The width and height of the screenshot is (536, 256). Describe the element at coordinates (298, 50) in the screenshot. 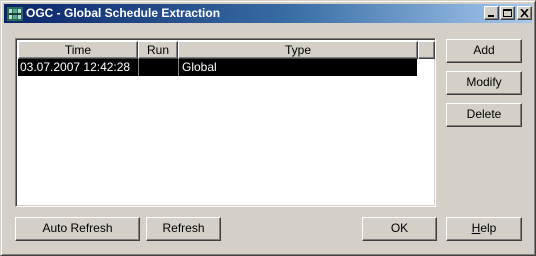

I see `column-header-type: Type` at that location.